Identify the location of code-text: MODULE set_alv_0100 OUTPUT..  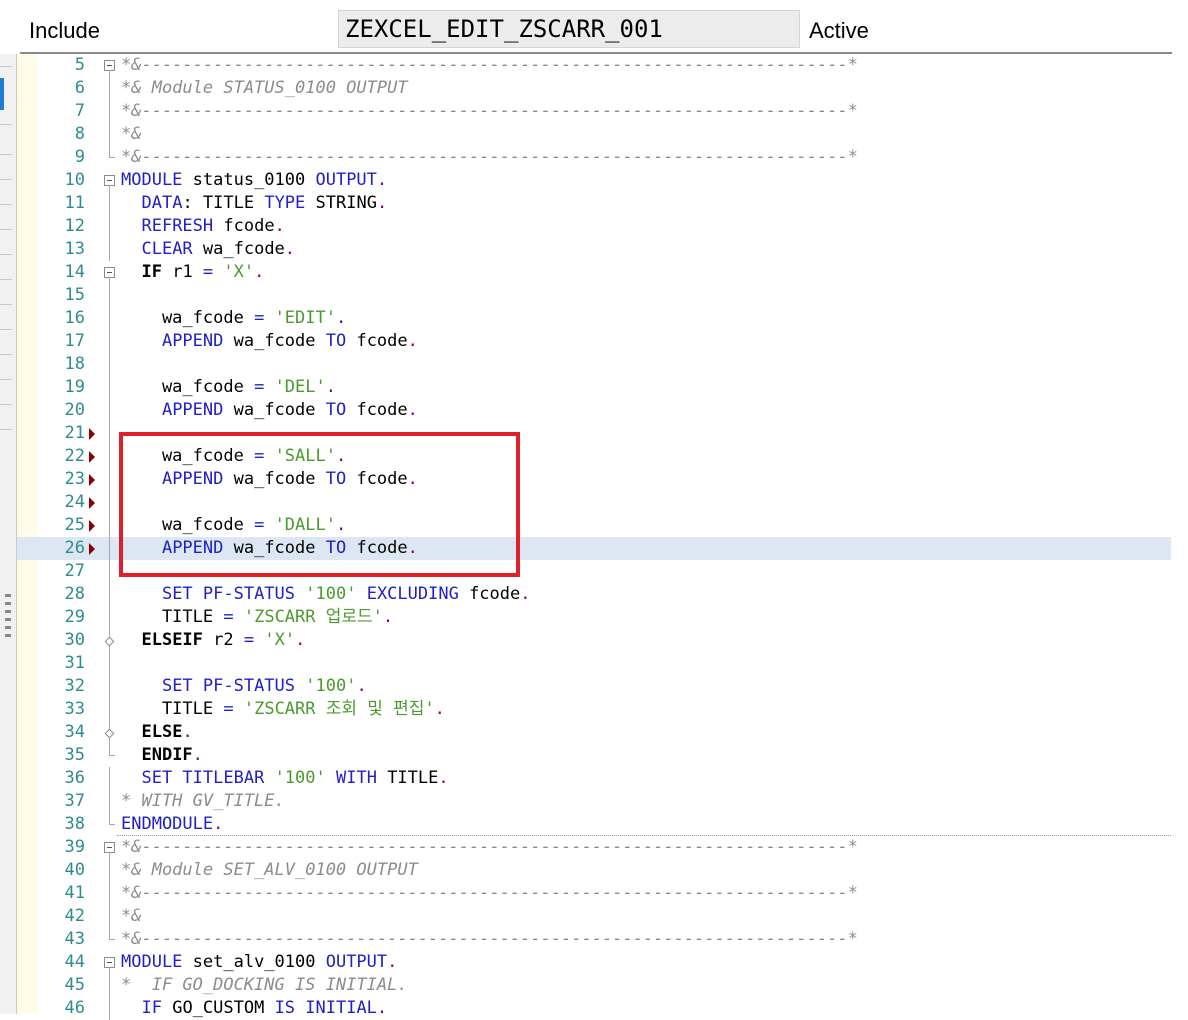
(259, 962).